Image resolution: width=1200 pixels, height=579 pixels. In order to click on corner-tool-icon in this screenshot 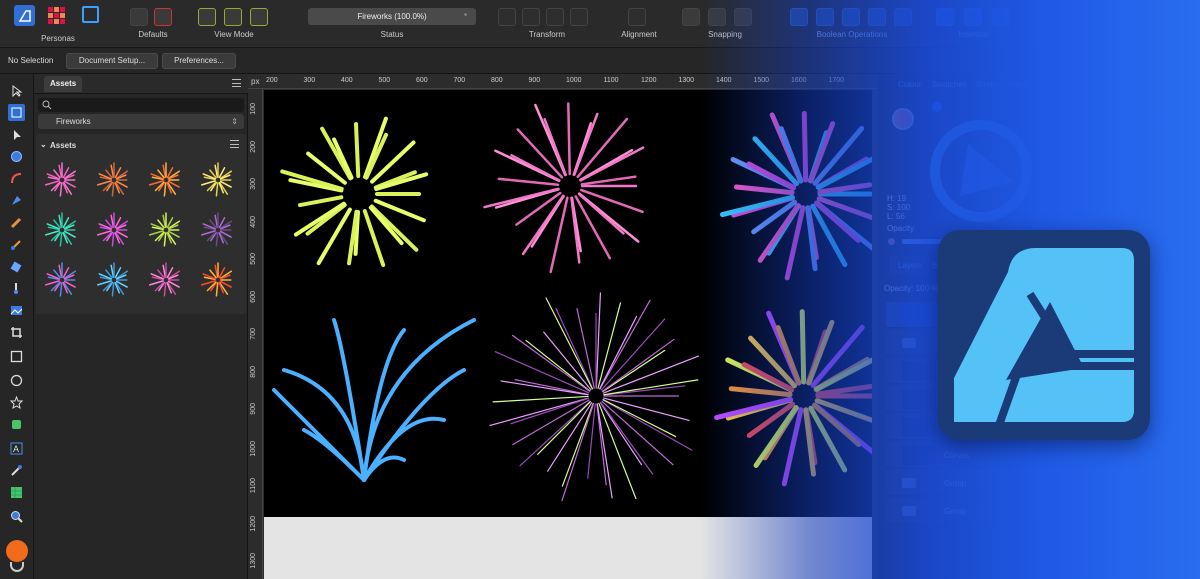, I will do `click(16, 178)`.